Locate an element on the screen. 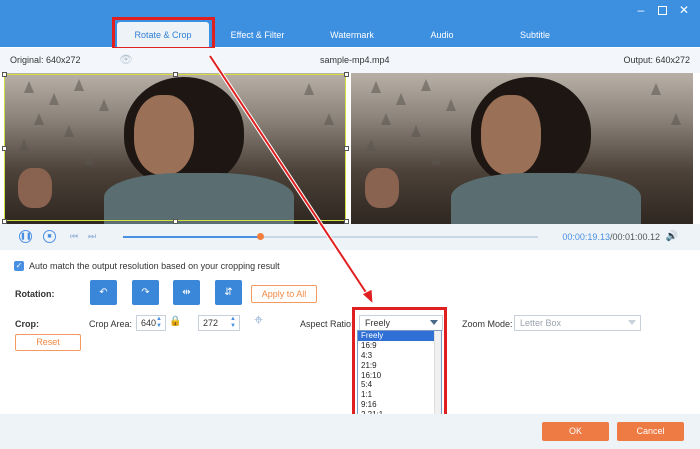 This screenshot has height=449, width=700. footer-bar: OK Cancel is located at coordinates (350, 431).